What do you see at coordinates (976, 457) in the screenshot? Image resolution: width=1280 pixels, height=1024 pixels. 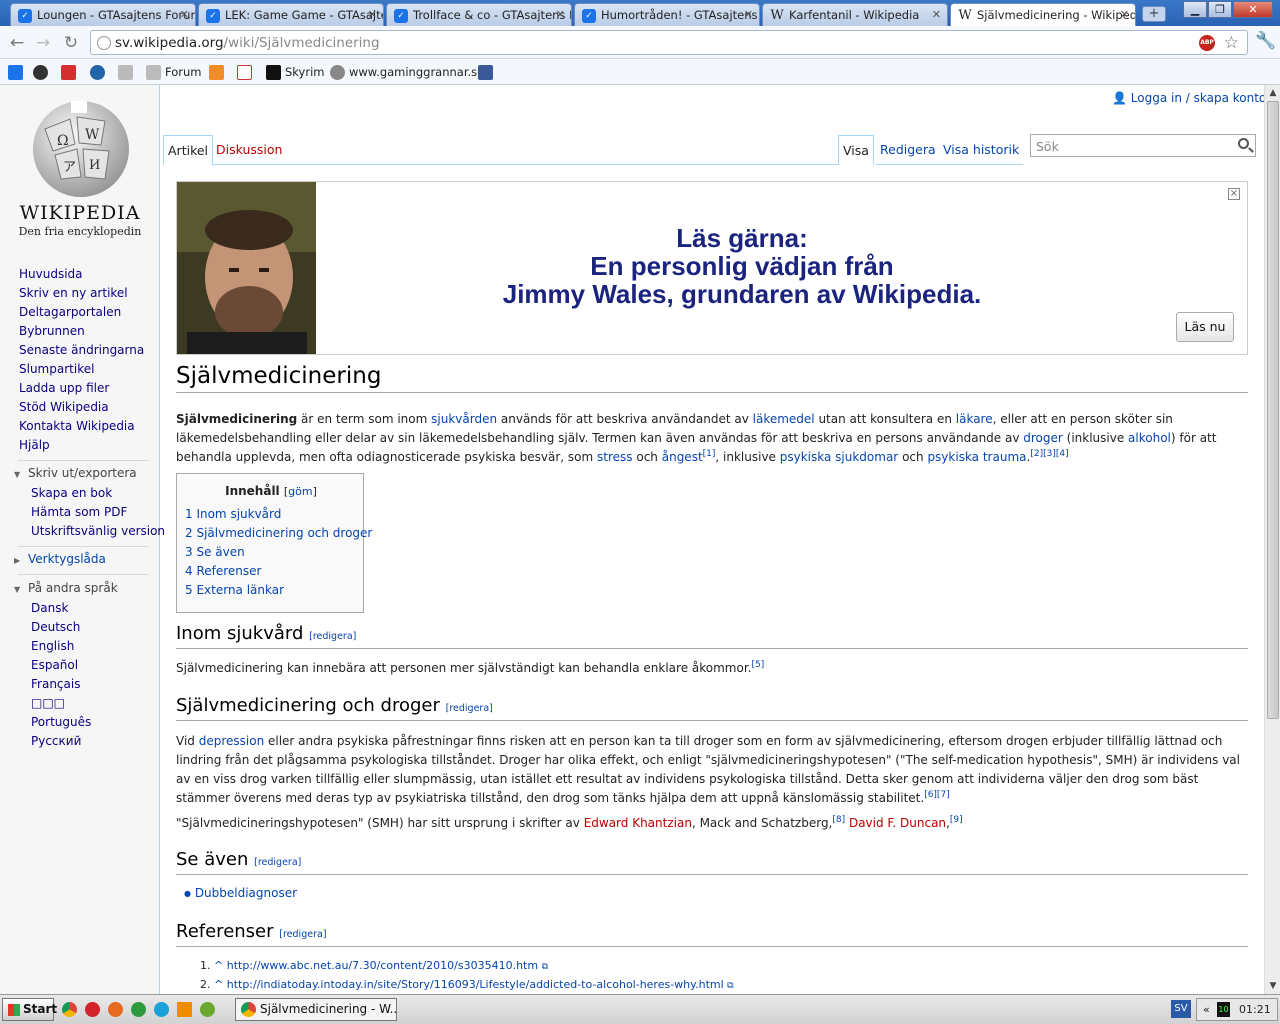 I see `link-psykiska-trauma: psykiska trauma` at bounding box center [976, 457].